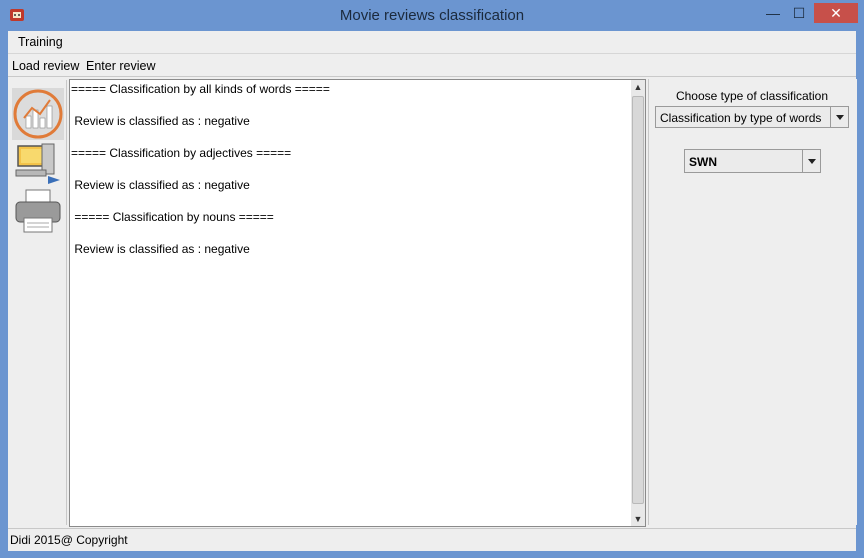  I want to click on window-title: Movie reviews classification, so click(432, 15).